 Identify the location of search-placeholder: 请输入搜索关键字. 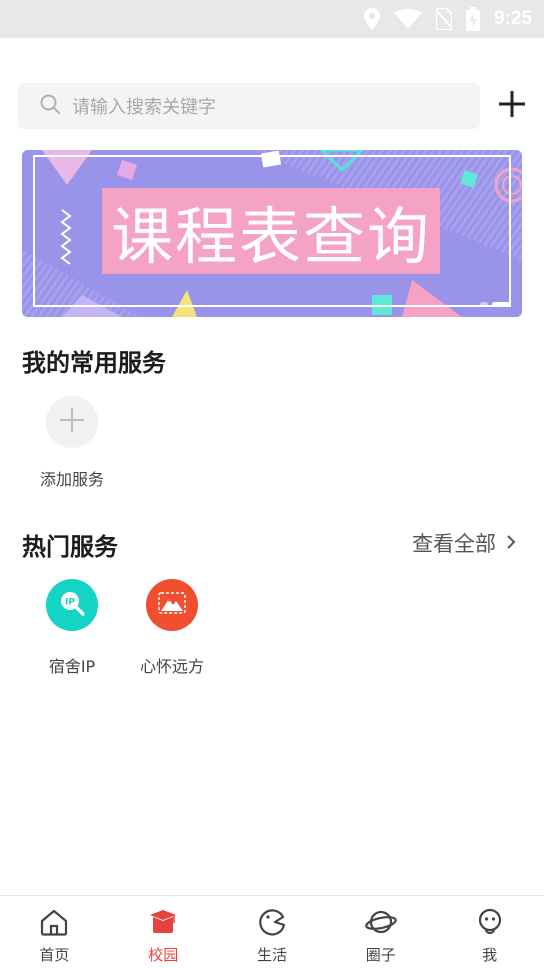
(144, 107).